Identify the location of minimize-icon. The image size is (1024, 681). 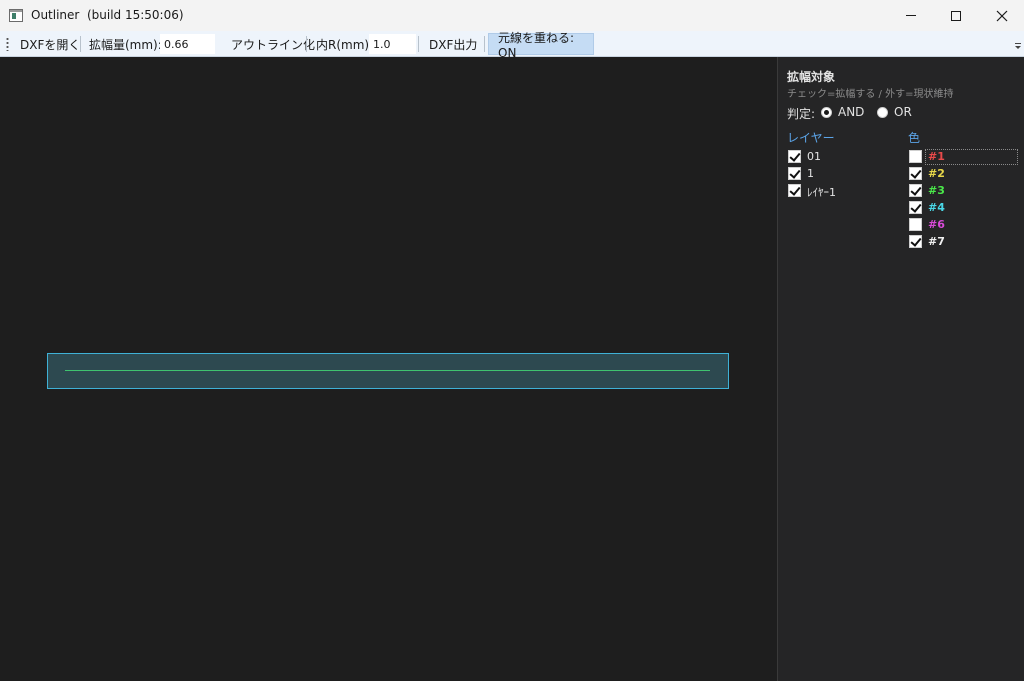
(911, 15).